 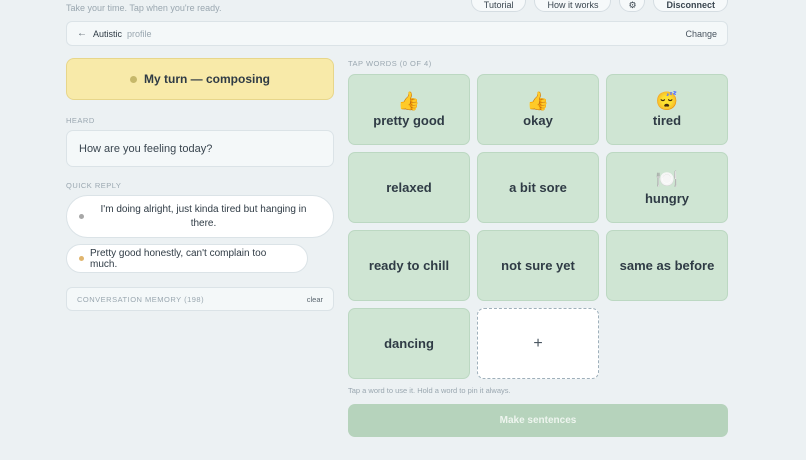 I want to click on word-label: not sure yet, so click(x=538, y=265).